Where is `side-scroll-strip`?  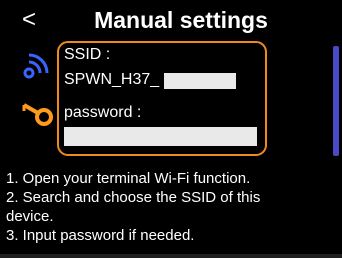
side-scroll-strip is located at coordinates (336, 101).